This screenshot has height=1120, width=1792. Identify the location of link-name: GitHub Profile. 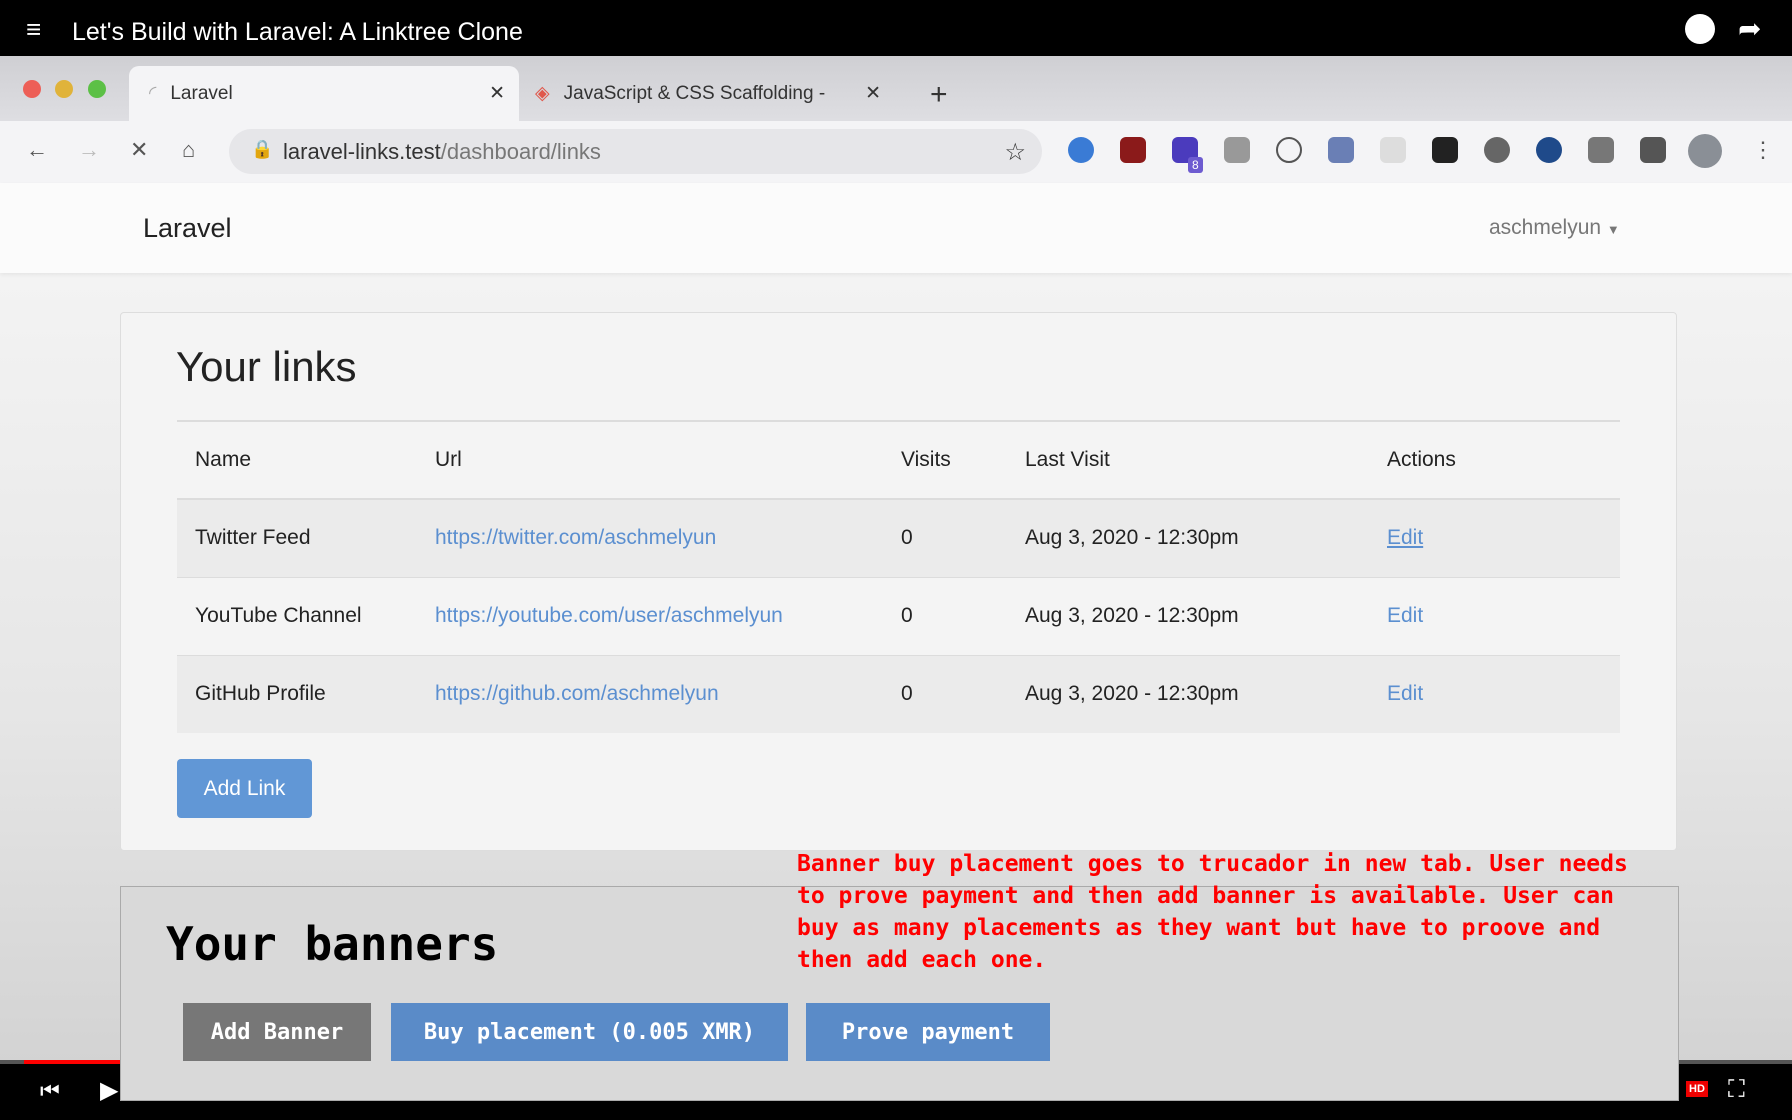
(297, 693).